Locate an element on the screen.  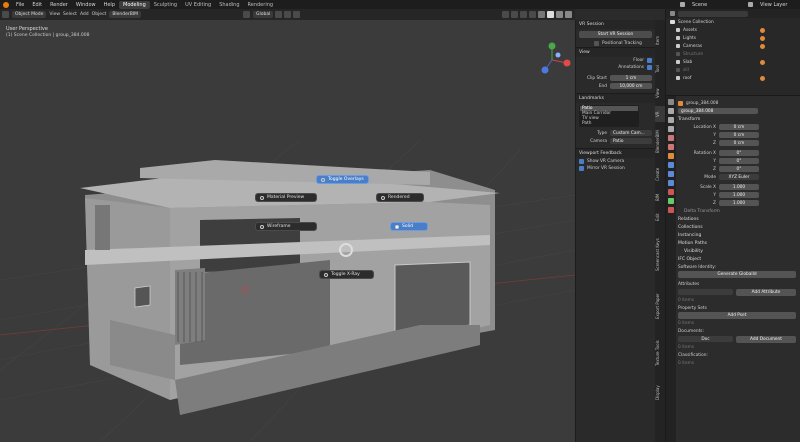
particles-icon is located at coordinates (671, 174).